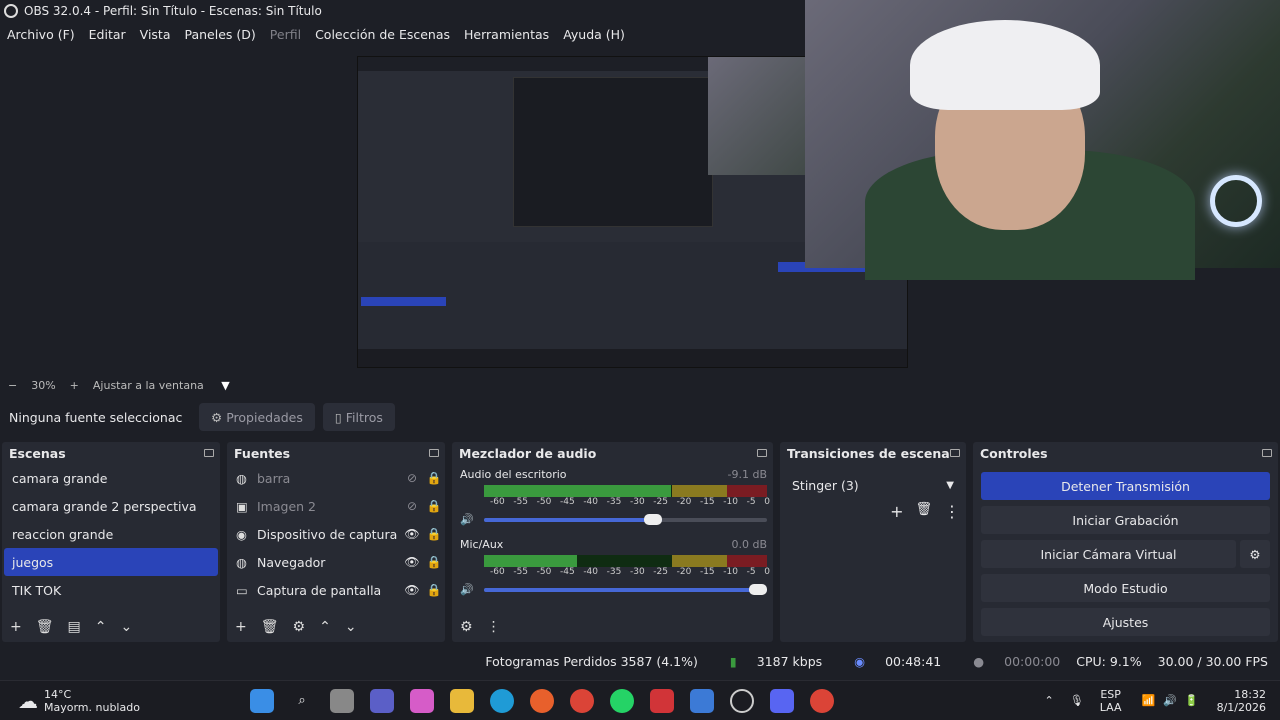  What do you see at coordinates (336, 506) in the screenshot?
I see `source-item: ▣ Imagen 2 ⊘ 🔒` at bounding box center [336, 506].